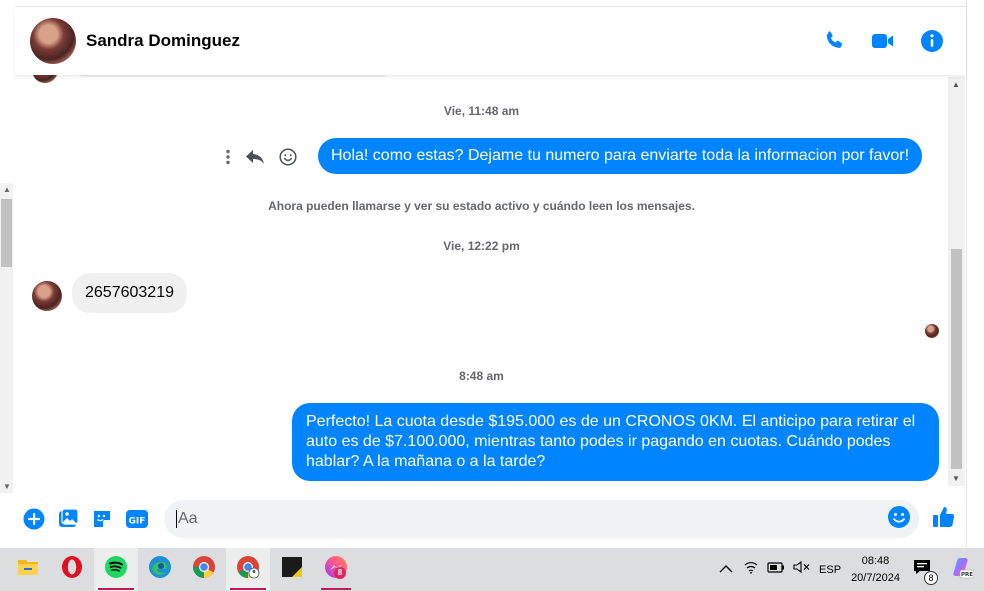 The height and width of the screenshot is (591, 984). I want to click on emoji-icon, so click(899, 519).